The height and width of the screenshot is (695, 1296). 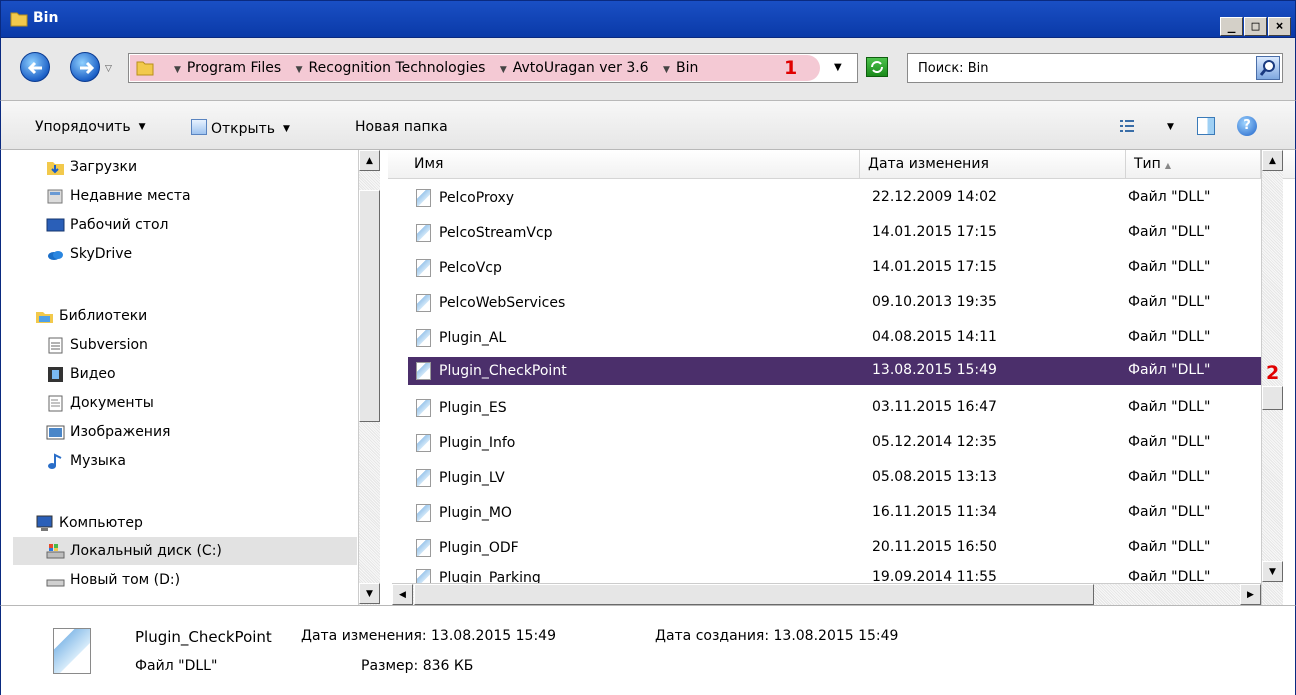 I want to click on address-history-dropdown: ▼, so click(x=838, y=67).